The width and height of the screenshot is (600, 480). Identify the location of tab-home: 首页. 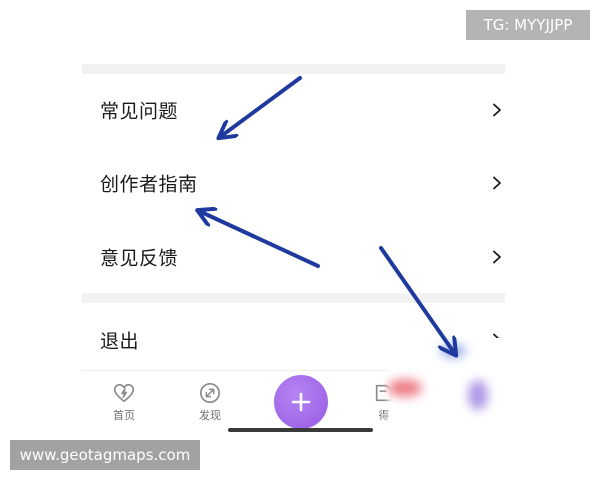
(124, 402).